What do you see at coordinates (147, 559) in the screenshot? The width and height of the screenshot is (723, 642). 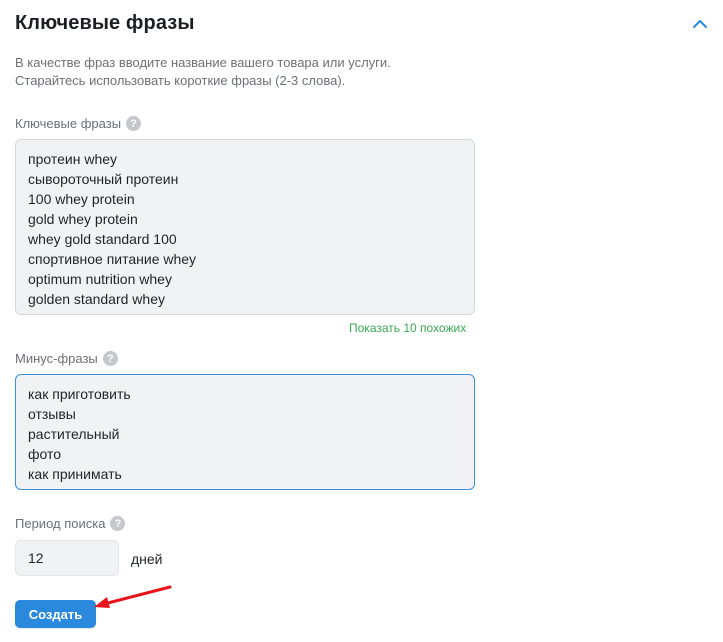 I see `period-unit: дней` at bounding box center [147, 559].